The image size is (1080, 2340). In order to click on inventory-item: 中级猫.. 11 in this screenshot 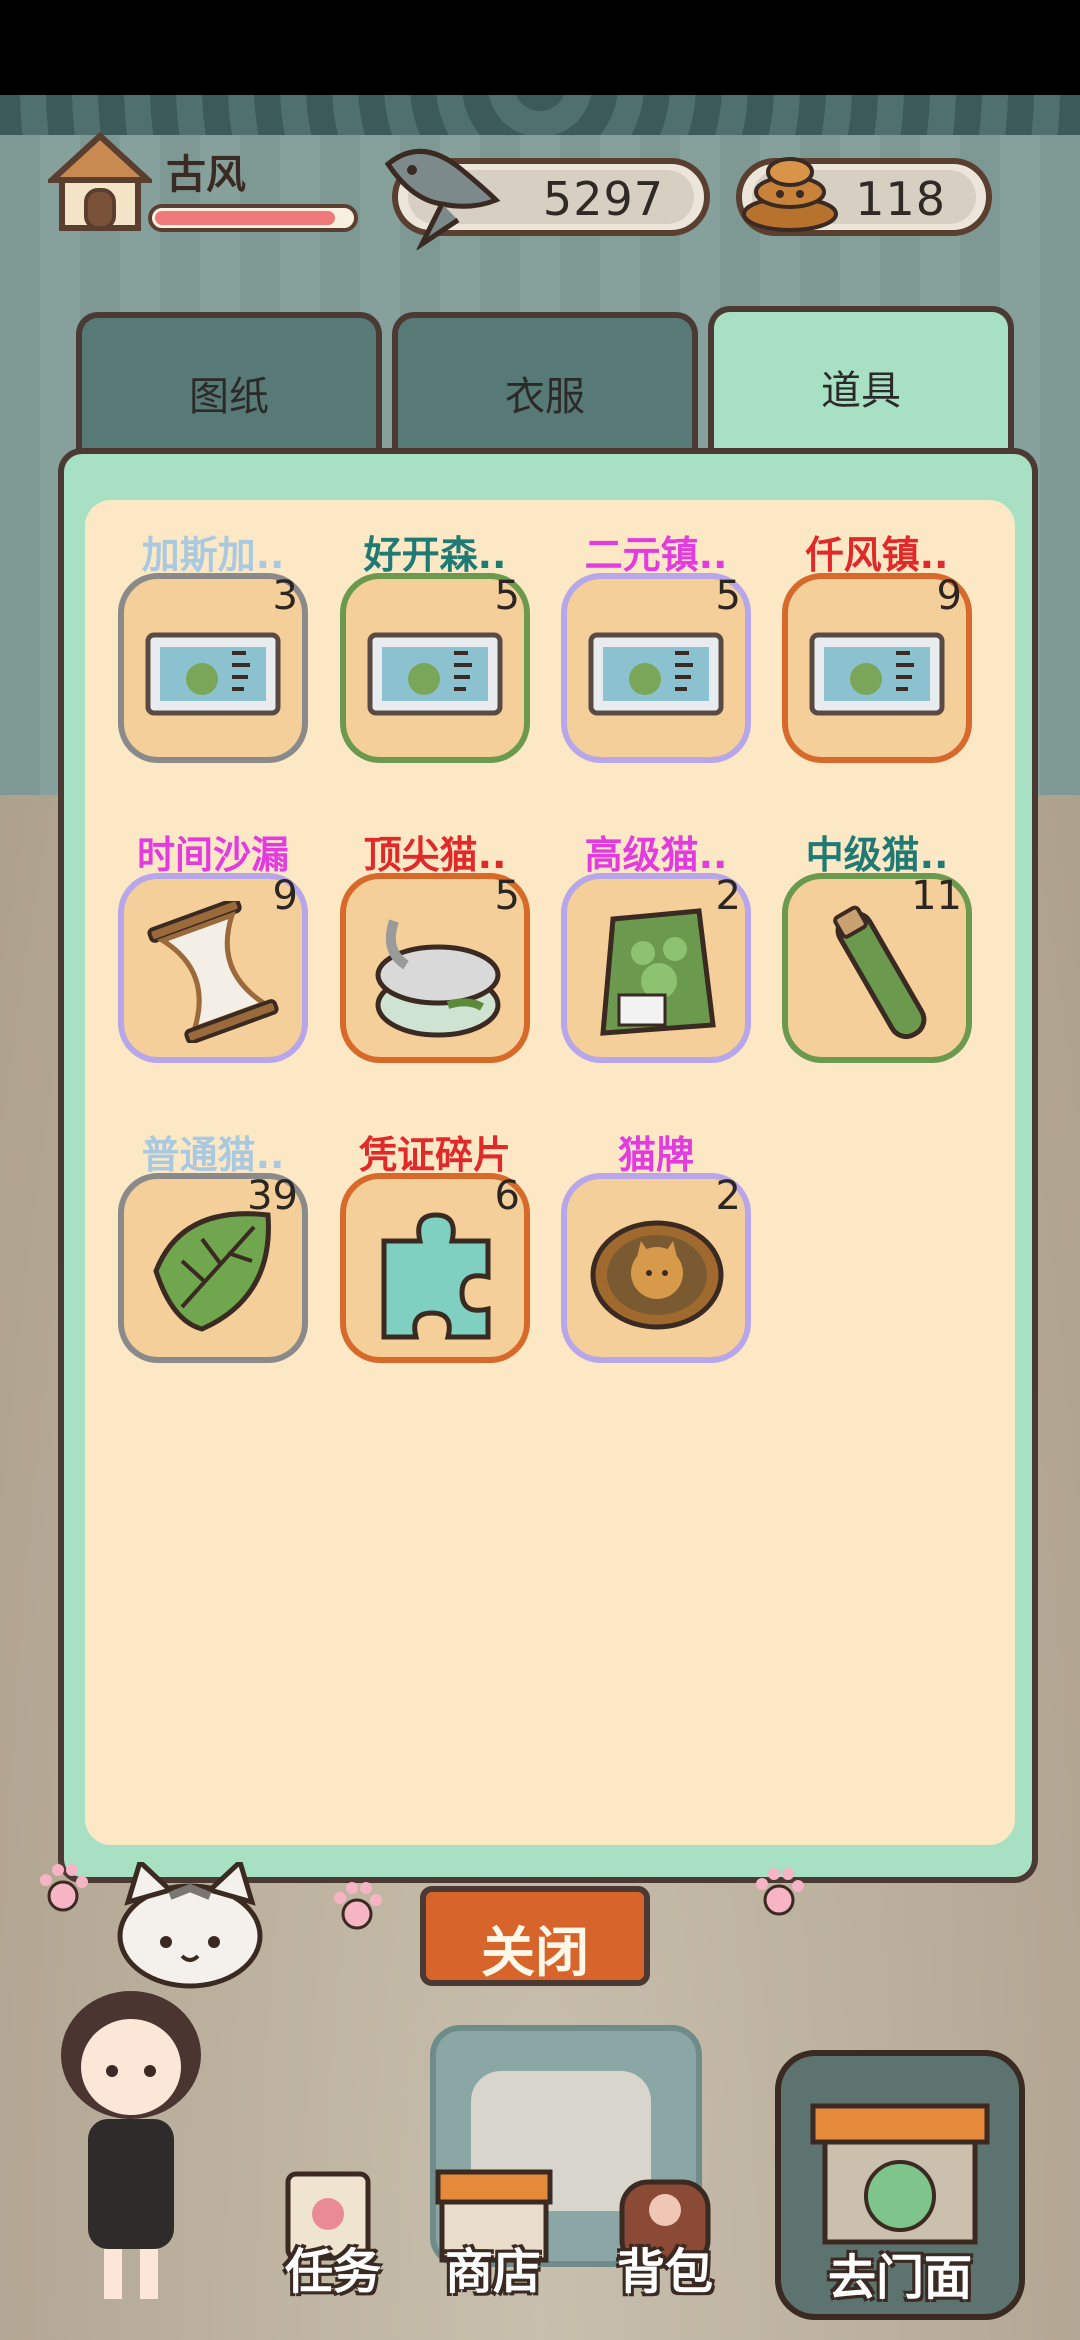, I will do `click(877, 931)`.